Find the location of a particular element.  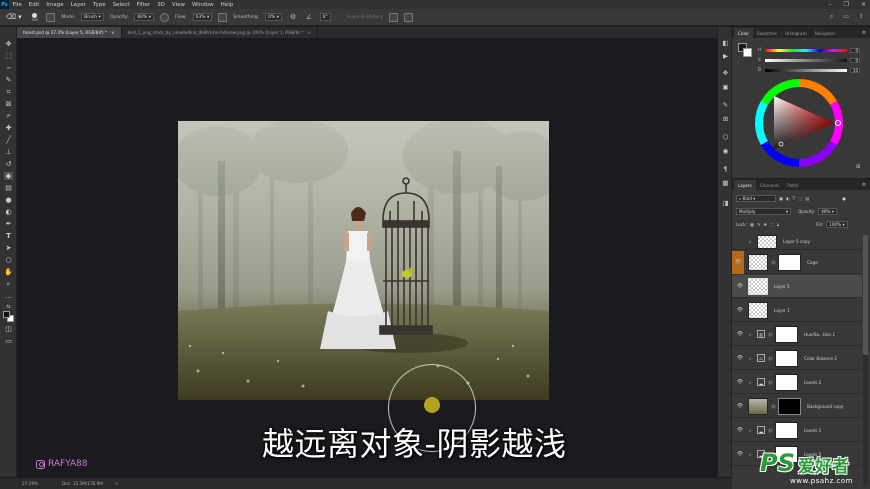

tab-layers: Layers is located at coordinates (745, 185).